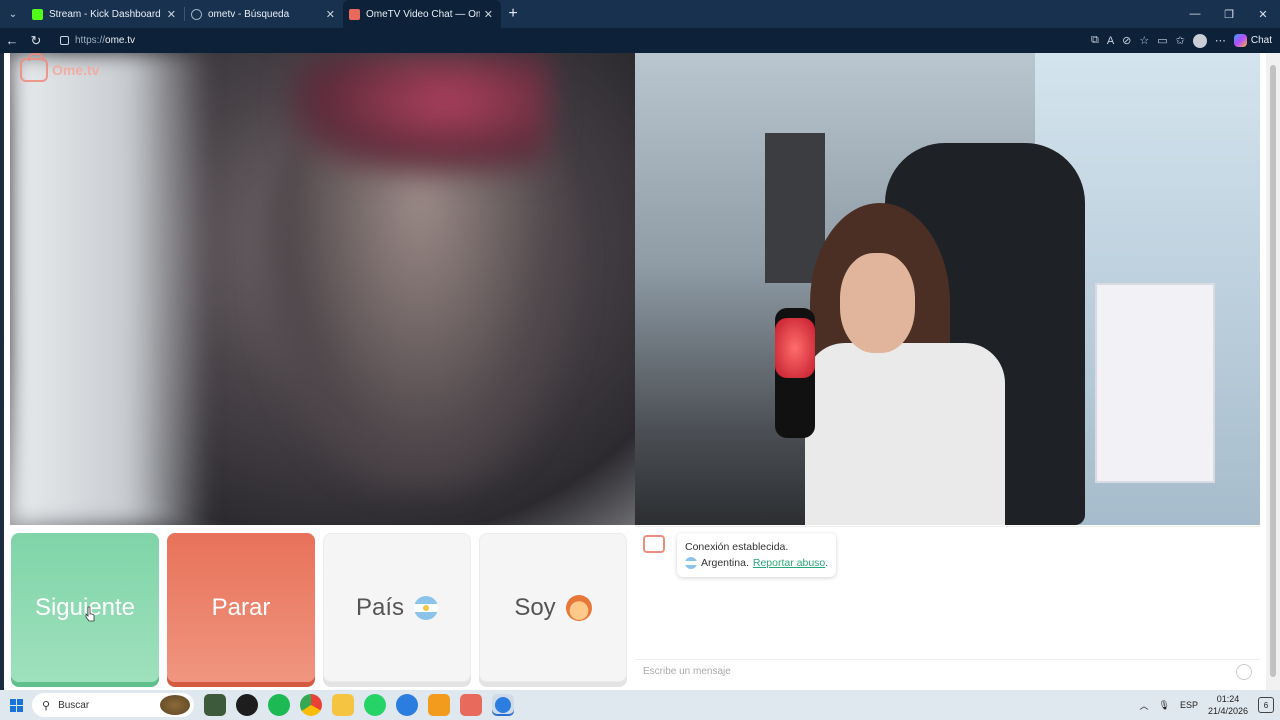  What do you see at coordinates (789, 563) in the screenshot?
I see `report-abuse-link: Reportar abuso` at bounding box center [789, 563].